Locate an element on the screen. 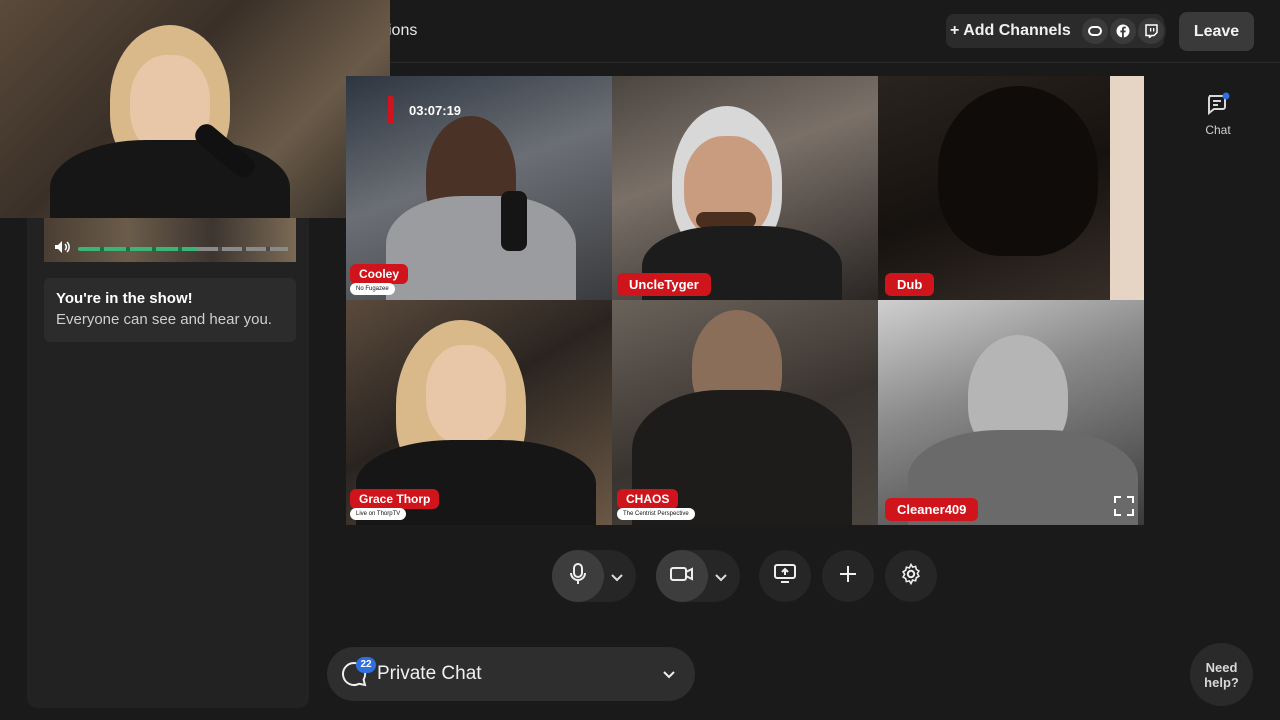  add-channels-button: + Add Channels is located at coordinates (1010, 31).